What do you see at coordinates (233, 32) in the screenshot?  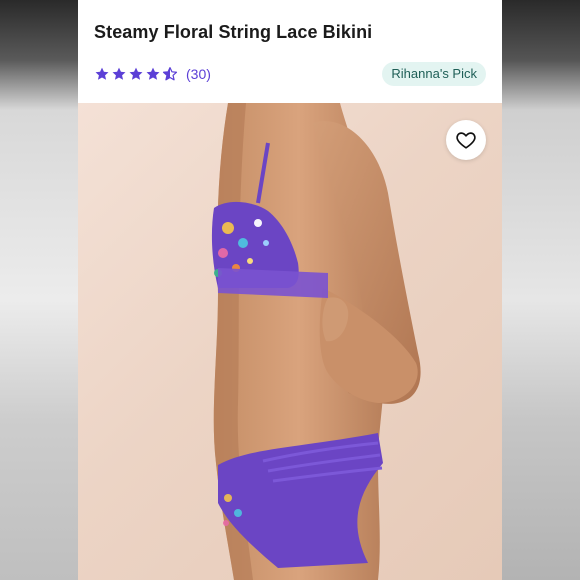 I see `product-title: Steamy Floral String Lace Bikini` at bounding box center [233, 32].